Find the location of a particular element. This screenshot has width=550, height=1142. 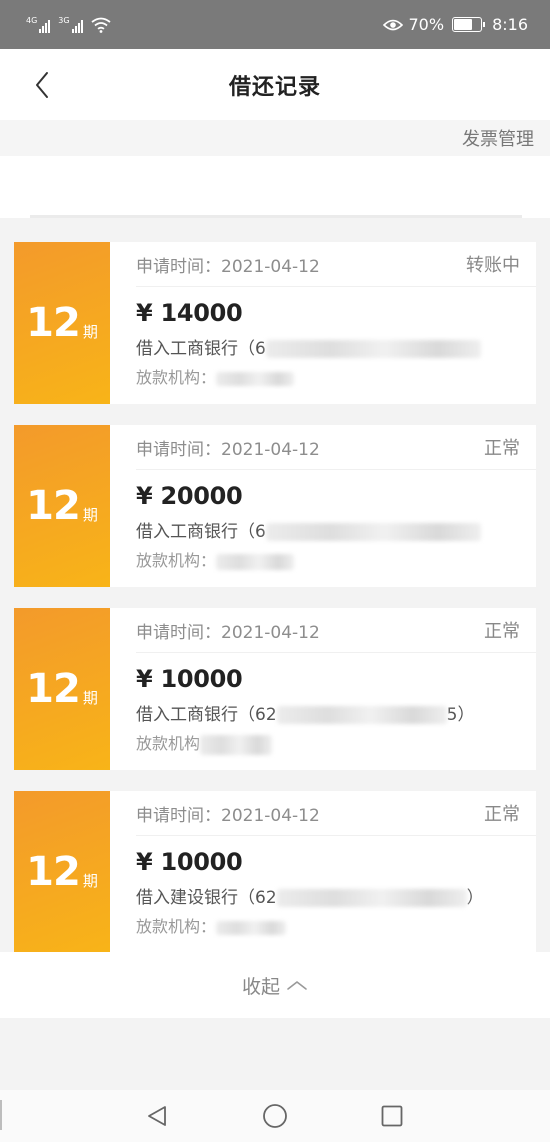

status-bar: 4G 3G 70% 8:16 is located at coordinates (275, 24).